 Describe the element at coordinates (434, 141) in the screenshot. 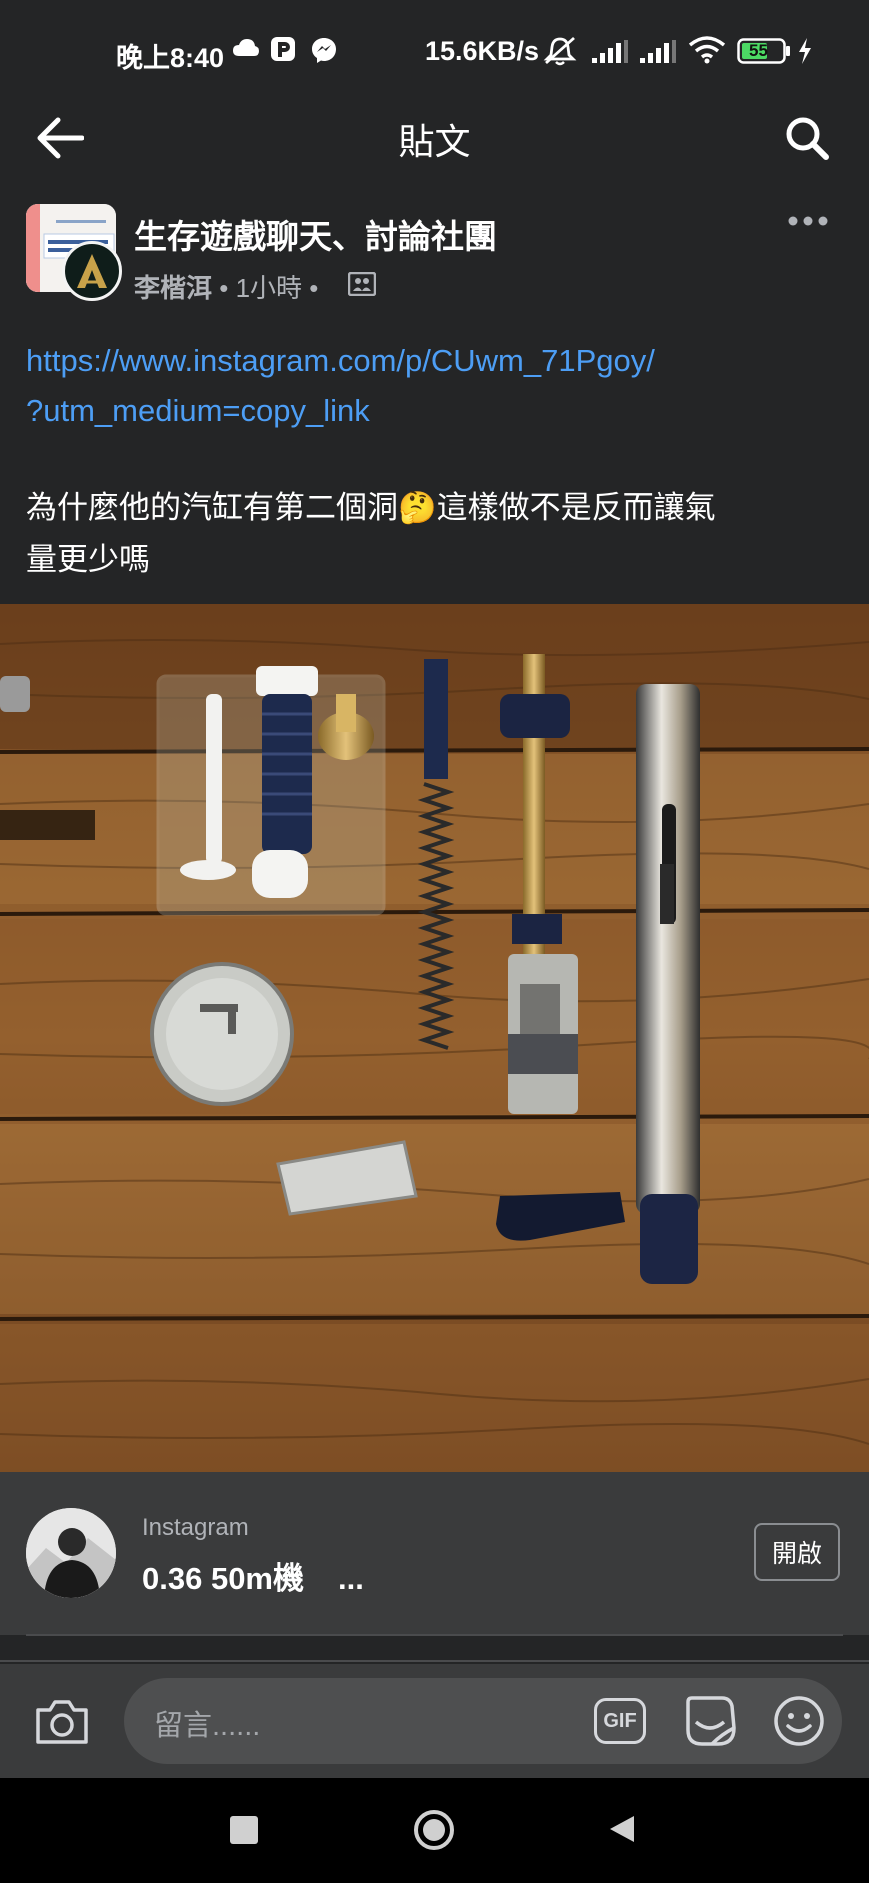

I see `page-title: 貼文` at that location.